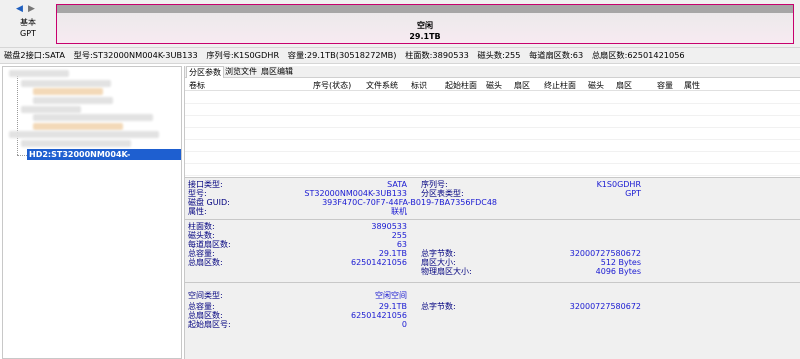 Image resolution: width=800 pixels, height=359 pixels. What do you see at coordinates (434, 184) in the screenshot?
I see `serial-label: 序列号:` at bounding box center [434, 184].